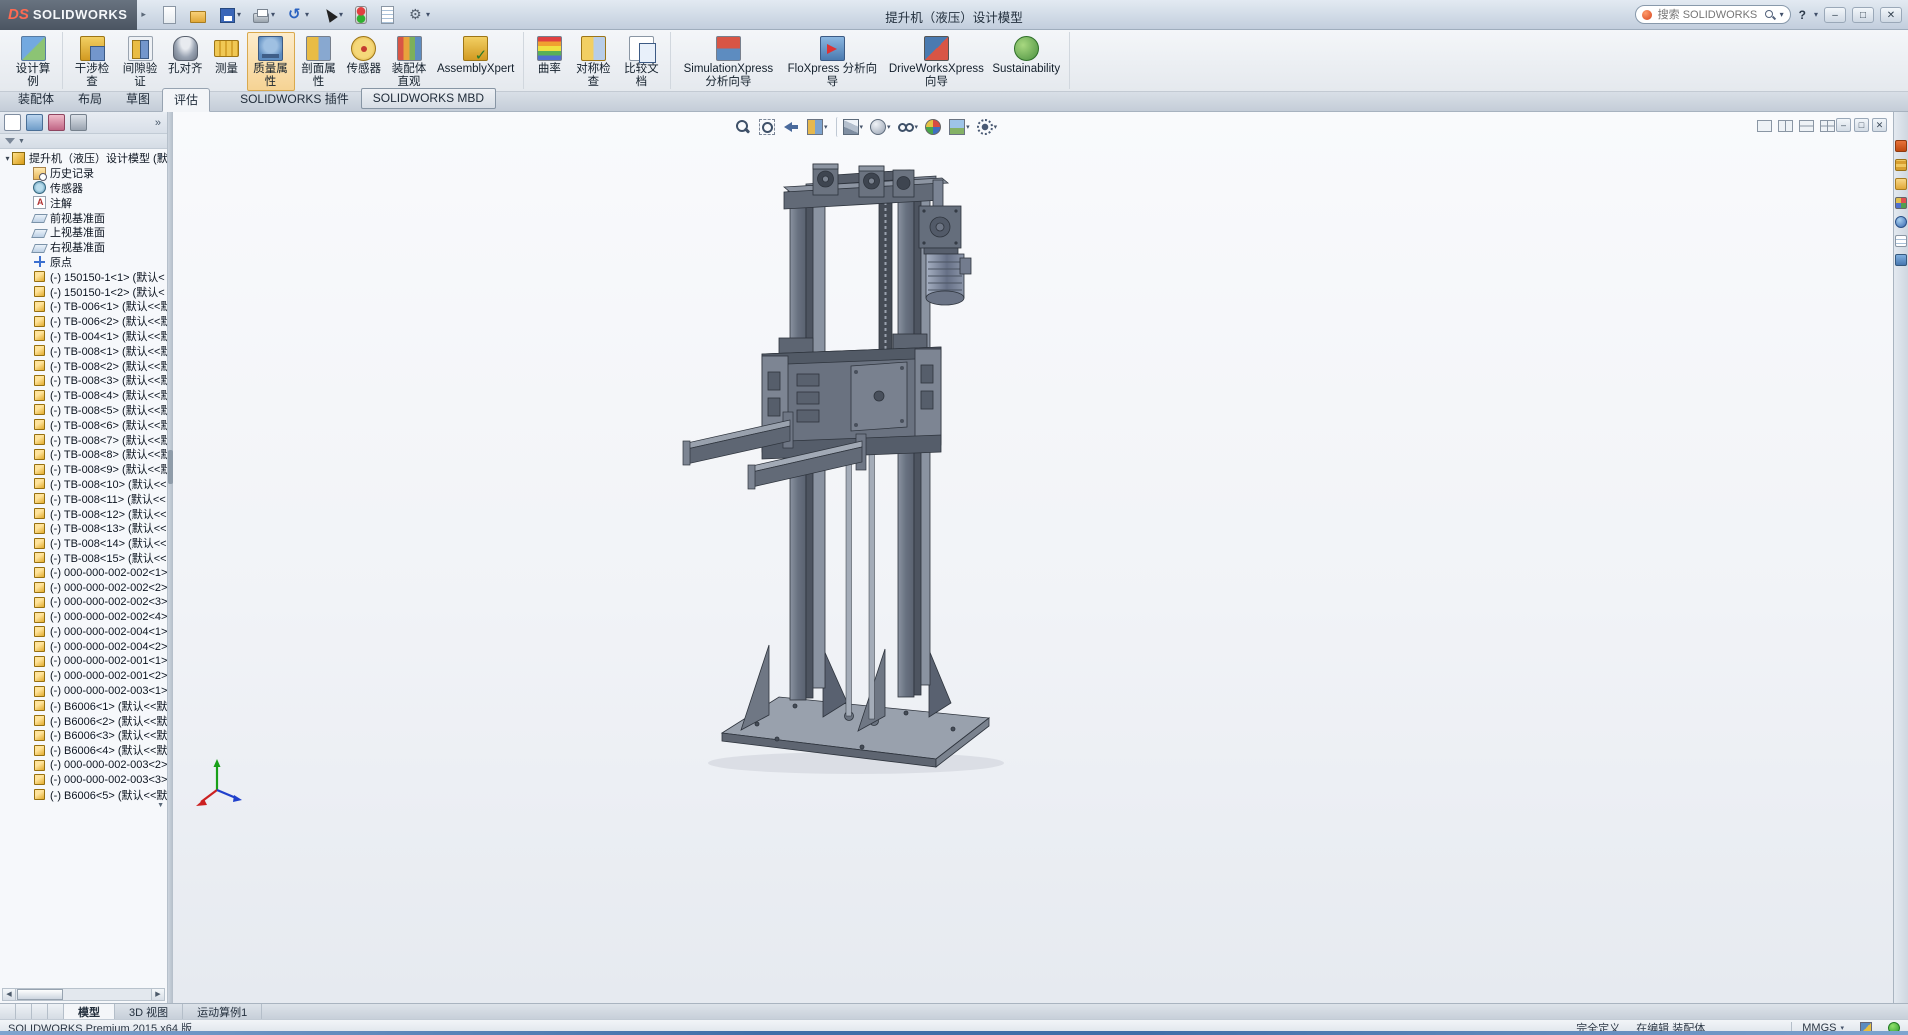  Describe the element at coordinates (832, 61) in the screenshot. I see `ribbon-button: FloXpress 分析向导` at that location.